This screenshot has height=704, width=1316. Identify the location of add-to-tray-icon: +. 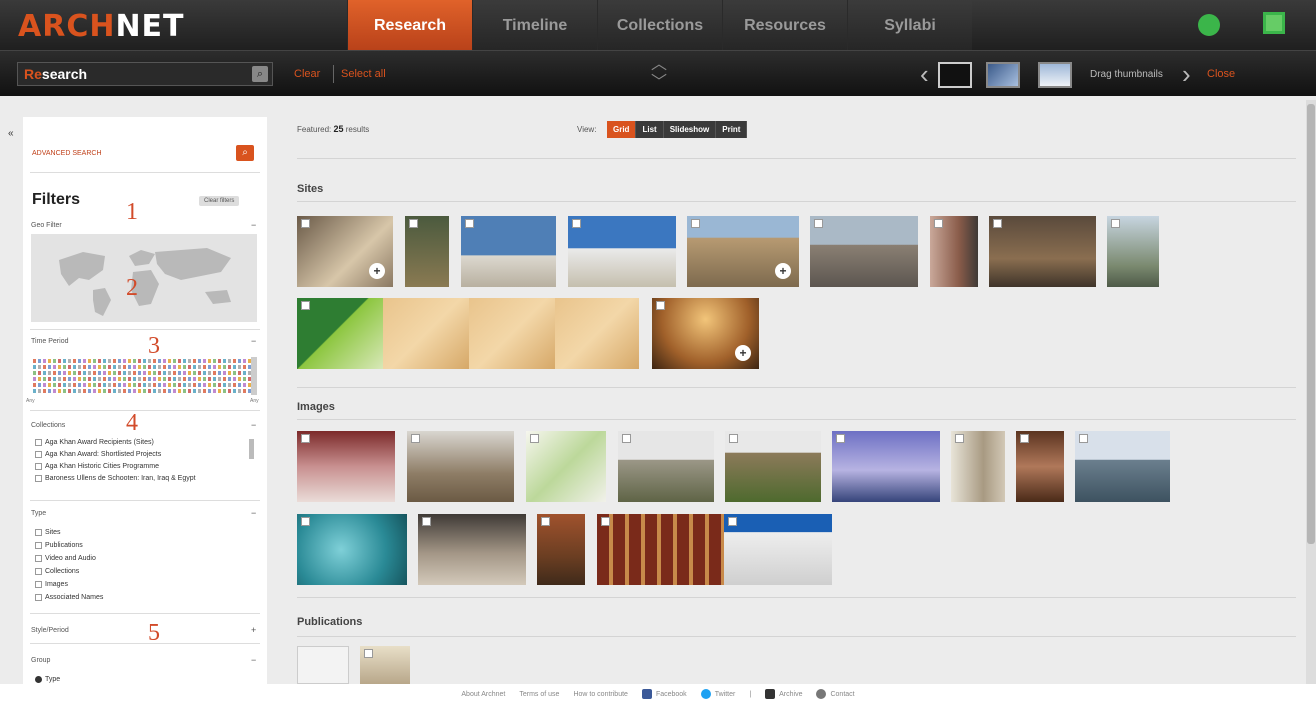
(783, 271).